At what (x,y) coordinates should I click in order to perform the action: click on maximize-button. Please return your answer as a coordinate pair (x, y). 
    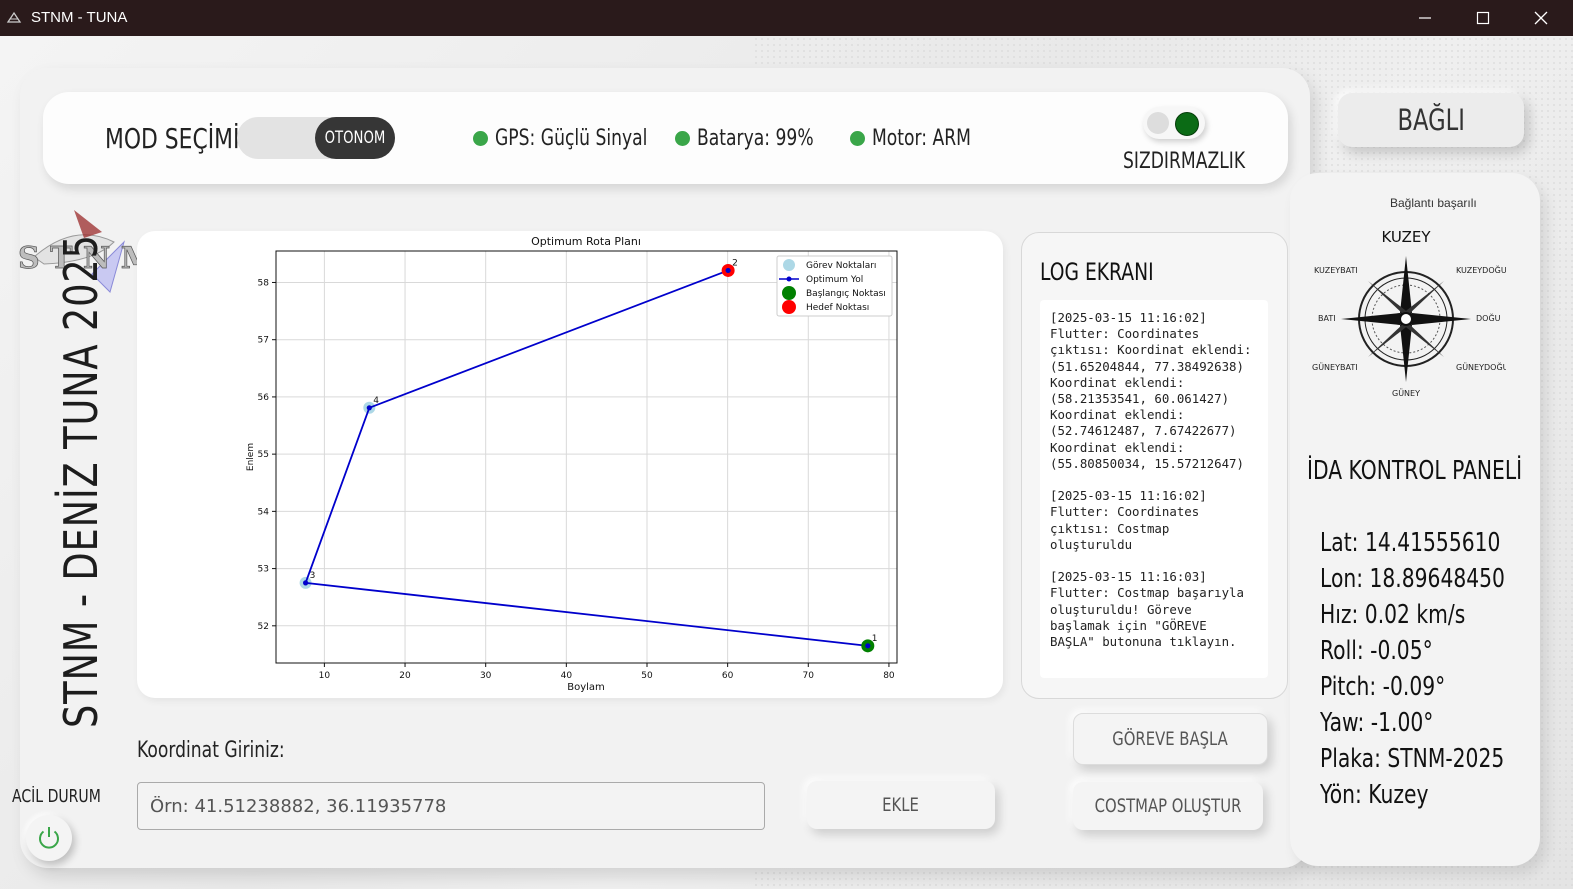
    Looking at the image, I should click on (1483, 18).